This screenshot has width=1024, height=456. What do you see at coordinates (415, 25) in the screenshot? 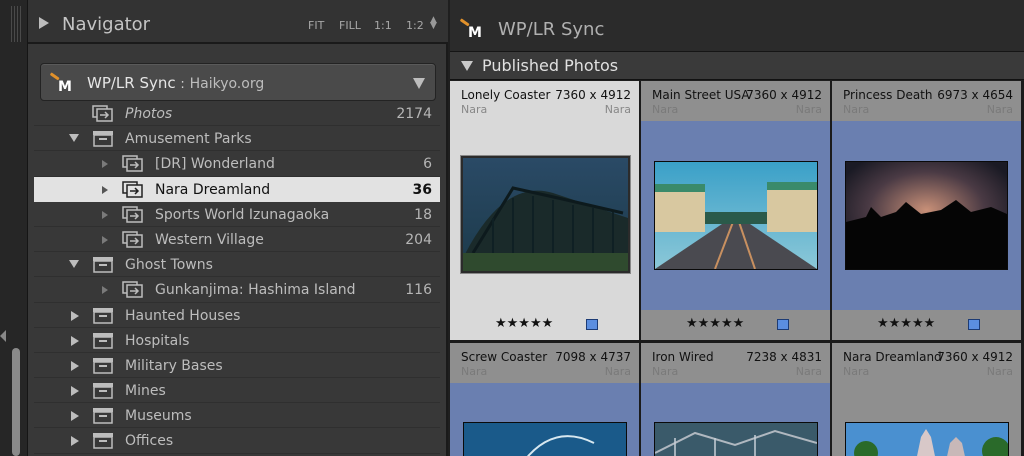
I see `zoom-1-2-option: 1:2` at bounding box center [415, 25].